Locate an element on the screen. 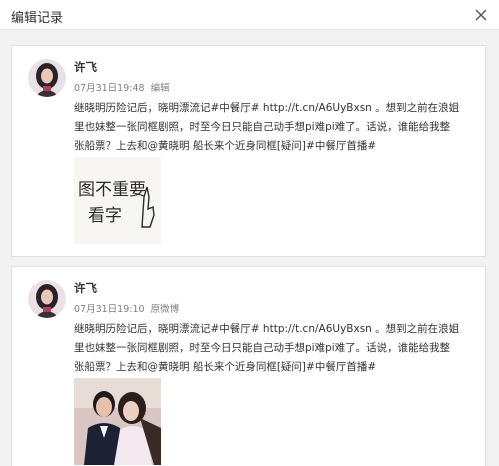 The width and height of the screenshot is (499, 466). image-text-line: 图不重要 is located at coordinates (112, 190).